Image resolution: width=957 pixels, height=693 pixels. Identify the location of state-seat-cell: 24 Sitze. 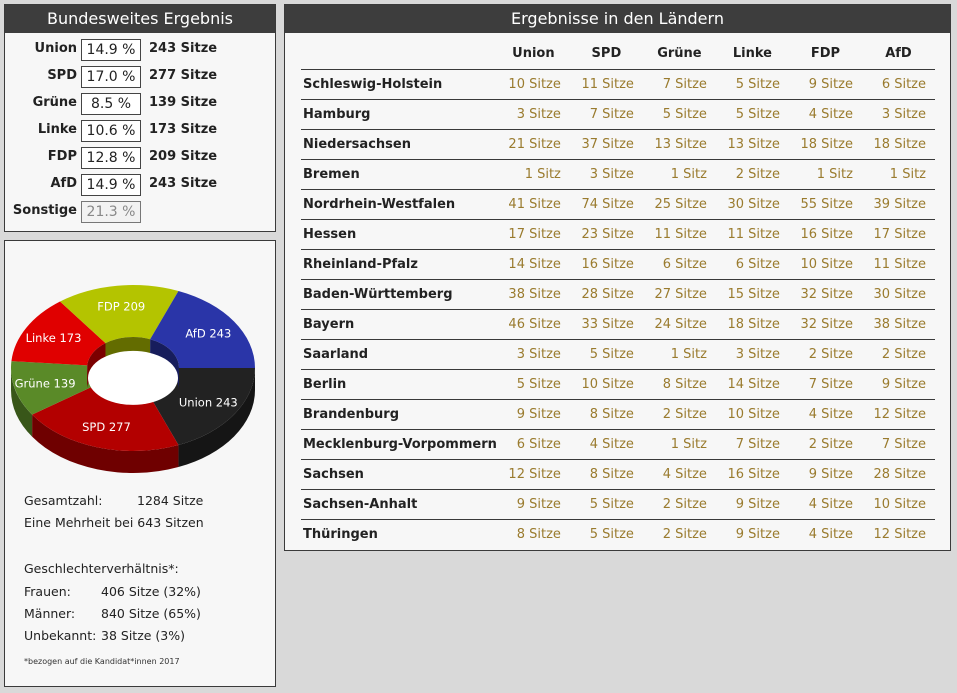
(679, 323).